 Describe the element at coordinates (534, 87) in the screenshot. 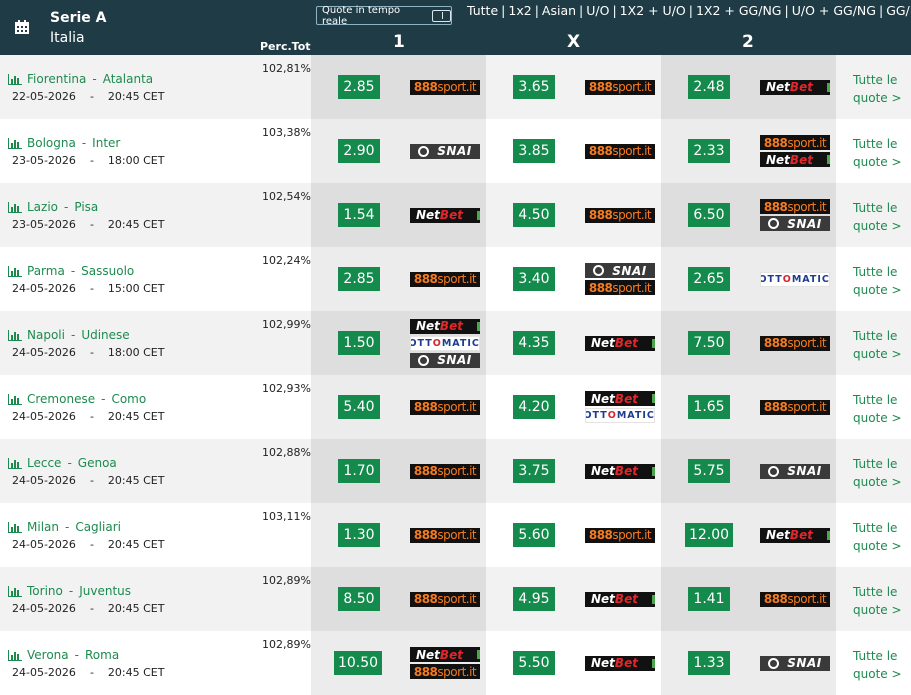

I see `odds-button: 3.65` at that location.